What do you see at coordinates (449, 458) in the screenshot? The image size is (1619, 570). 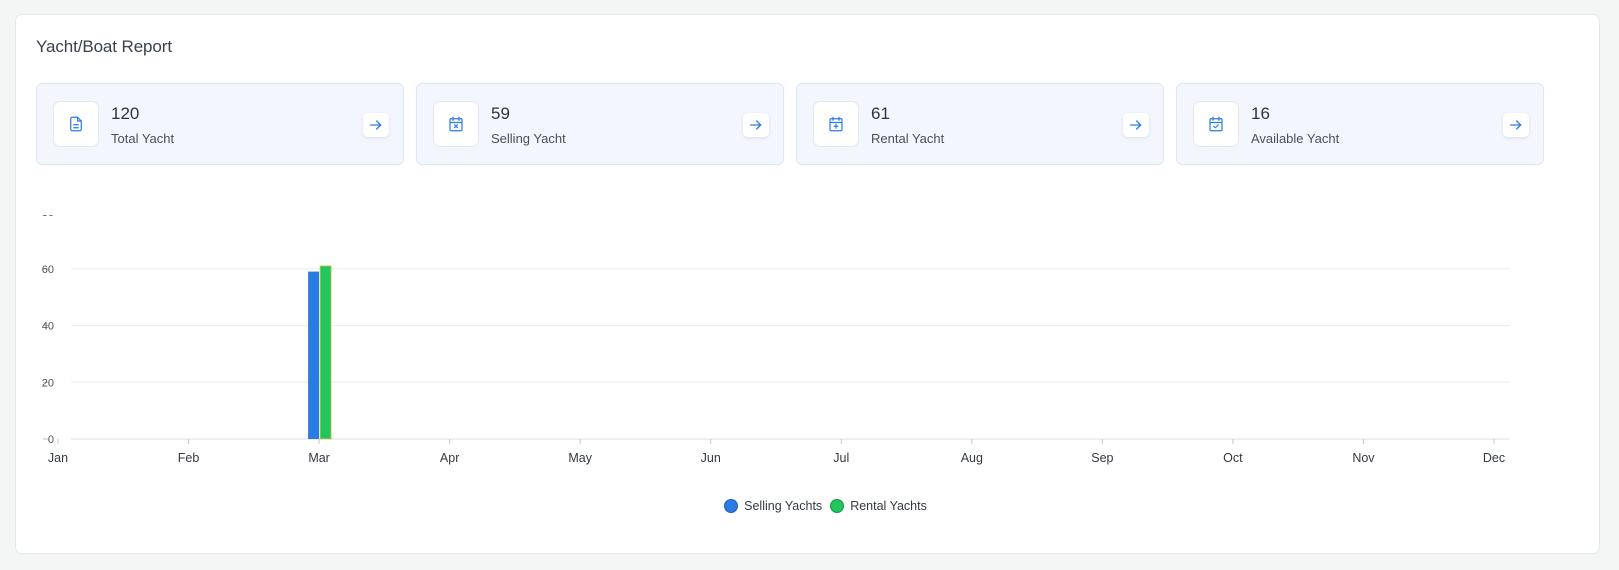 I see `x-tick-label: Apr` at bounding box center [449, 458].